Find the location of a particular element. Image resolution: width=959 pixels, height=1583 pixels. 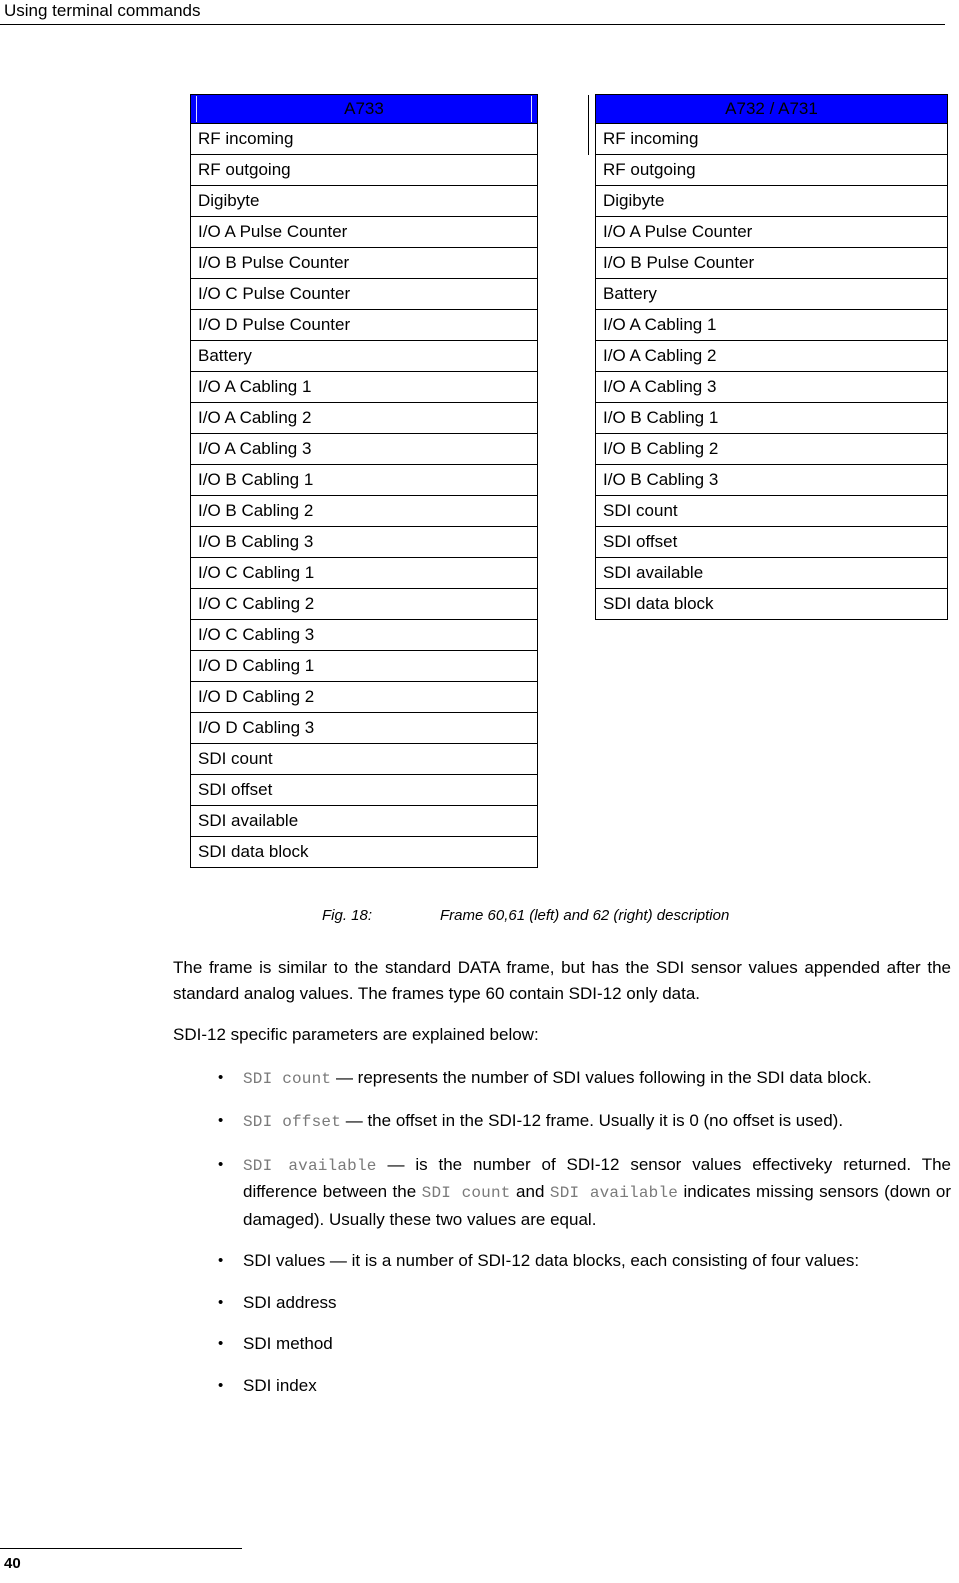

code-sdi-offset: SDI offset is located at coordinates (292, 1122).